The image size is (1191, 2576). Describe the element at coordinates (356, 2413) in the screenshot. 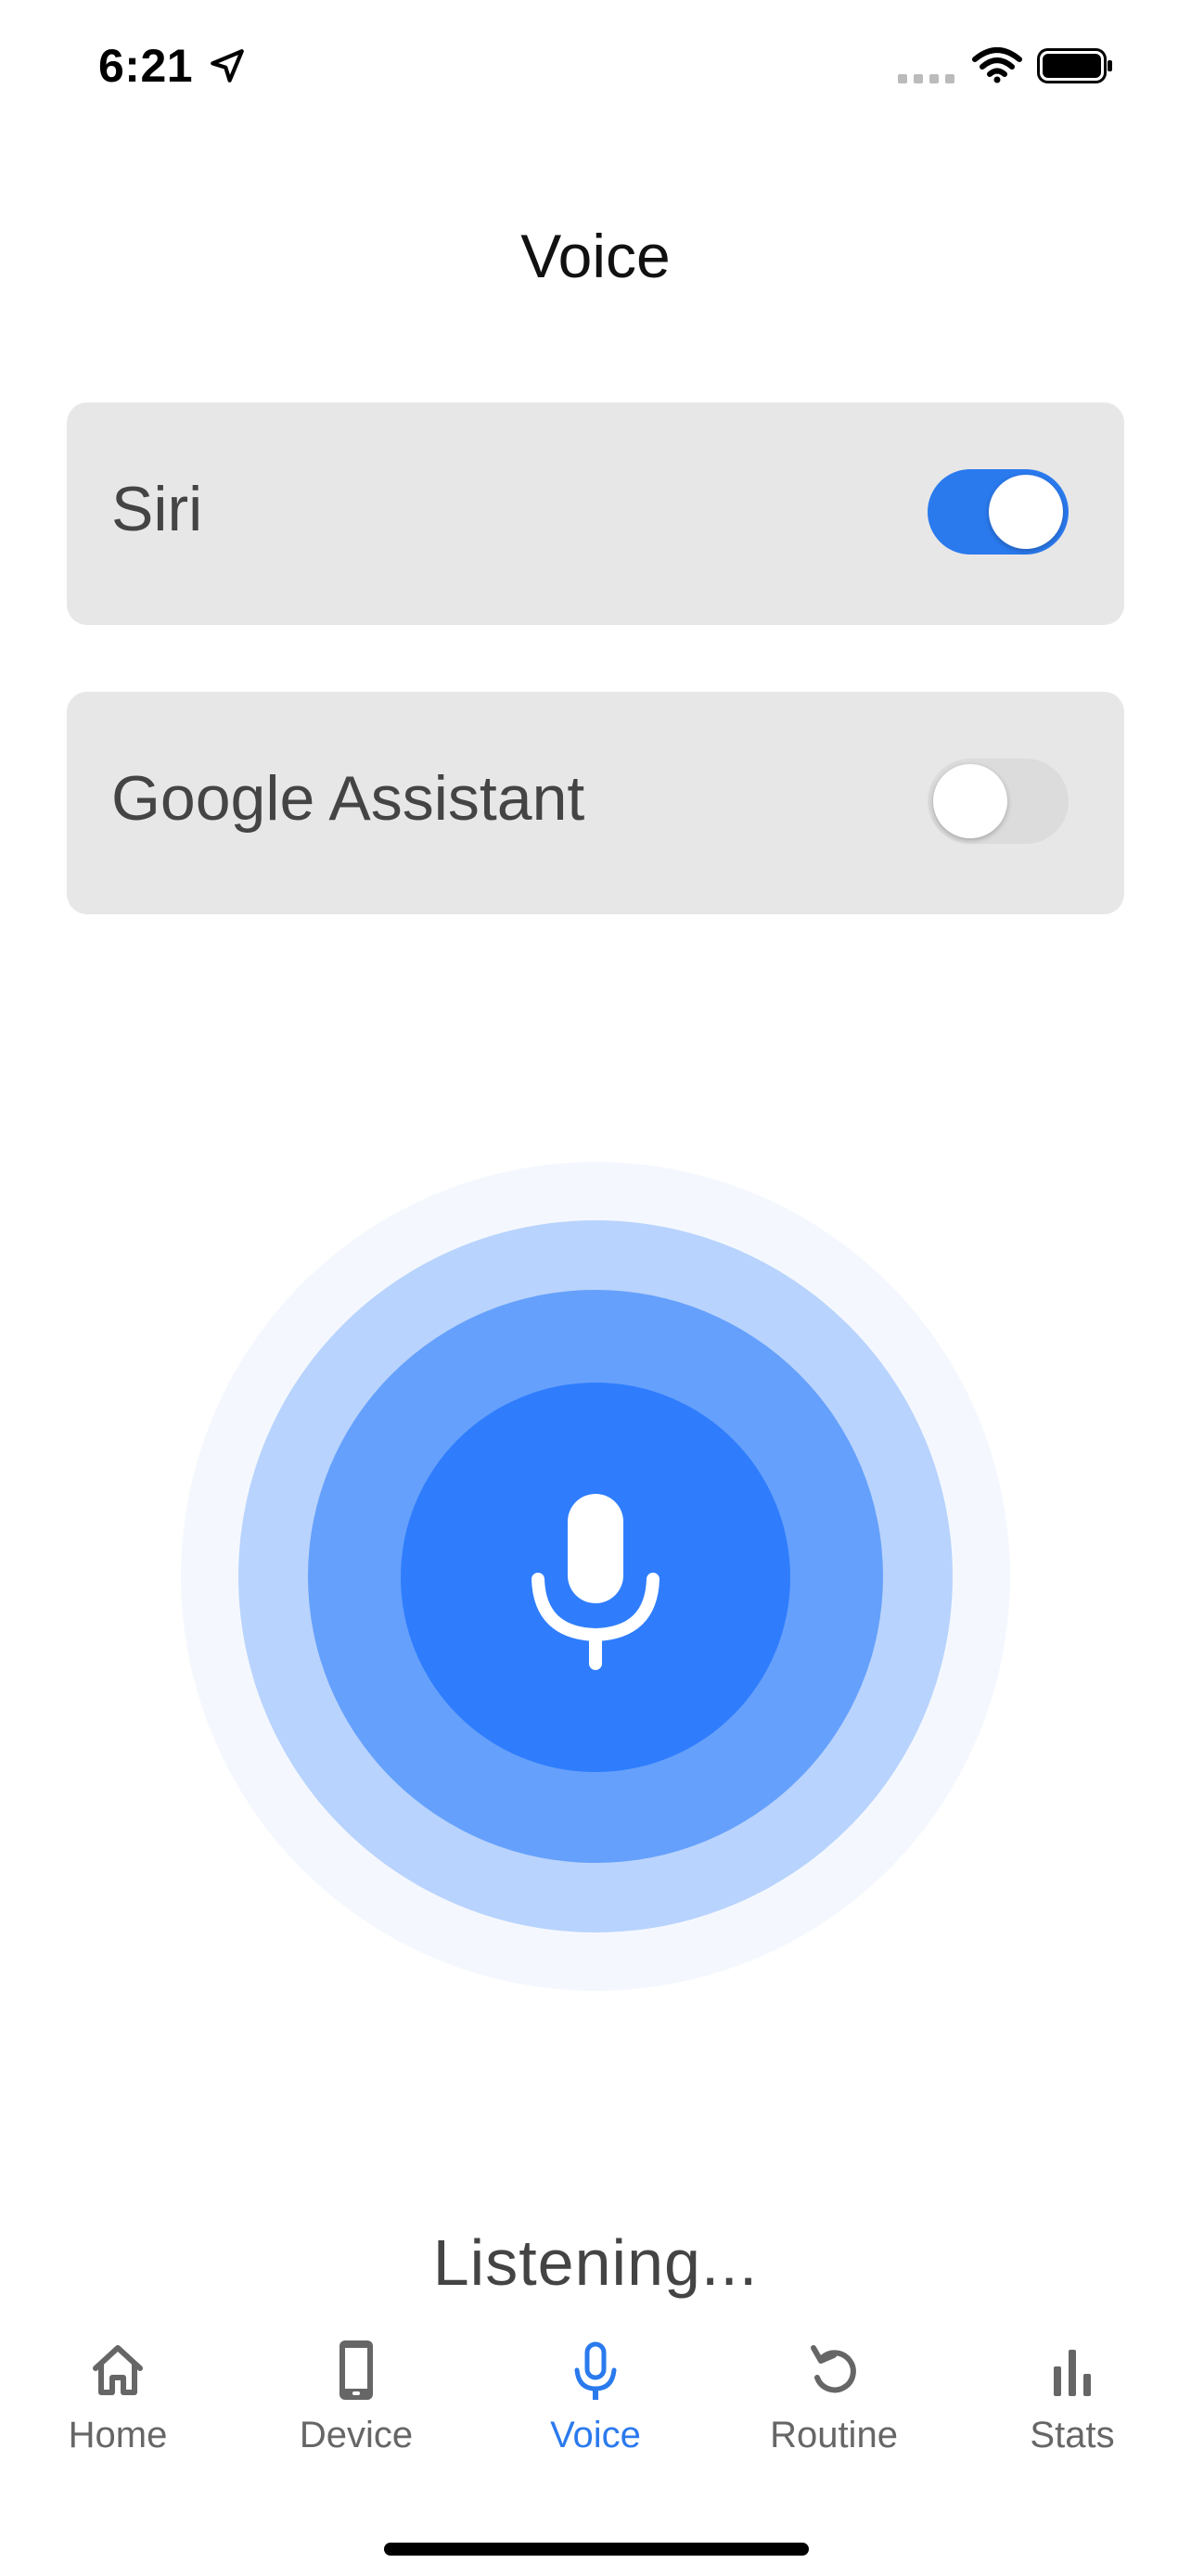

I see `tab-device: Device` at that location.